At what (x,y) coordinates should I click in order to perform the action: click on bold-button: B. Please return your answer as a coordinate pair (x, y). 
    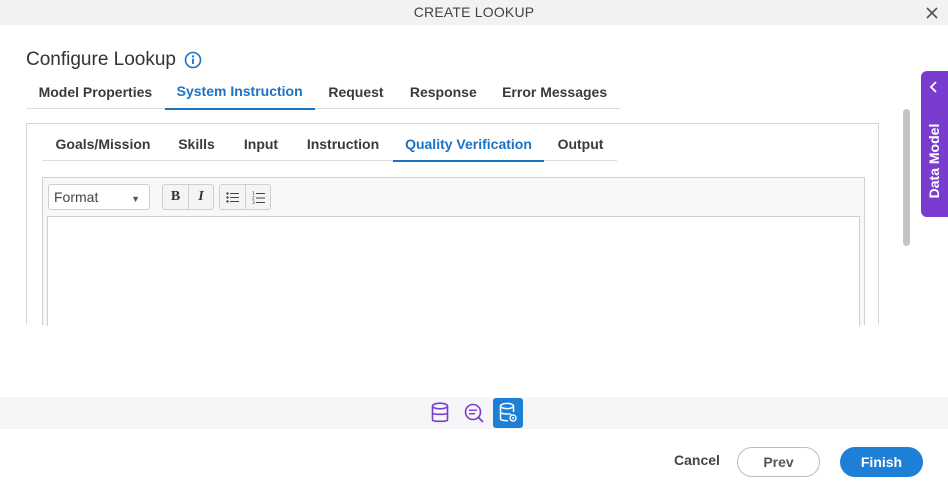
    Looking at the image, I should click on (175, 197).